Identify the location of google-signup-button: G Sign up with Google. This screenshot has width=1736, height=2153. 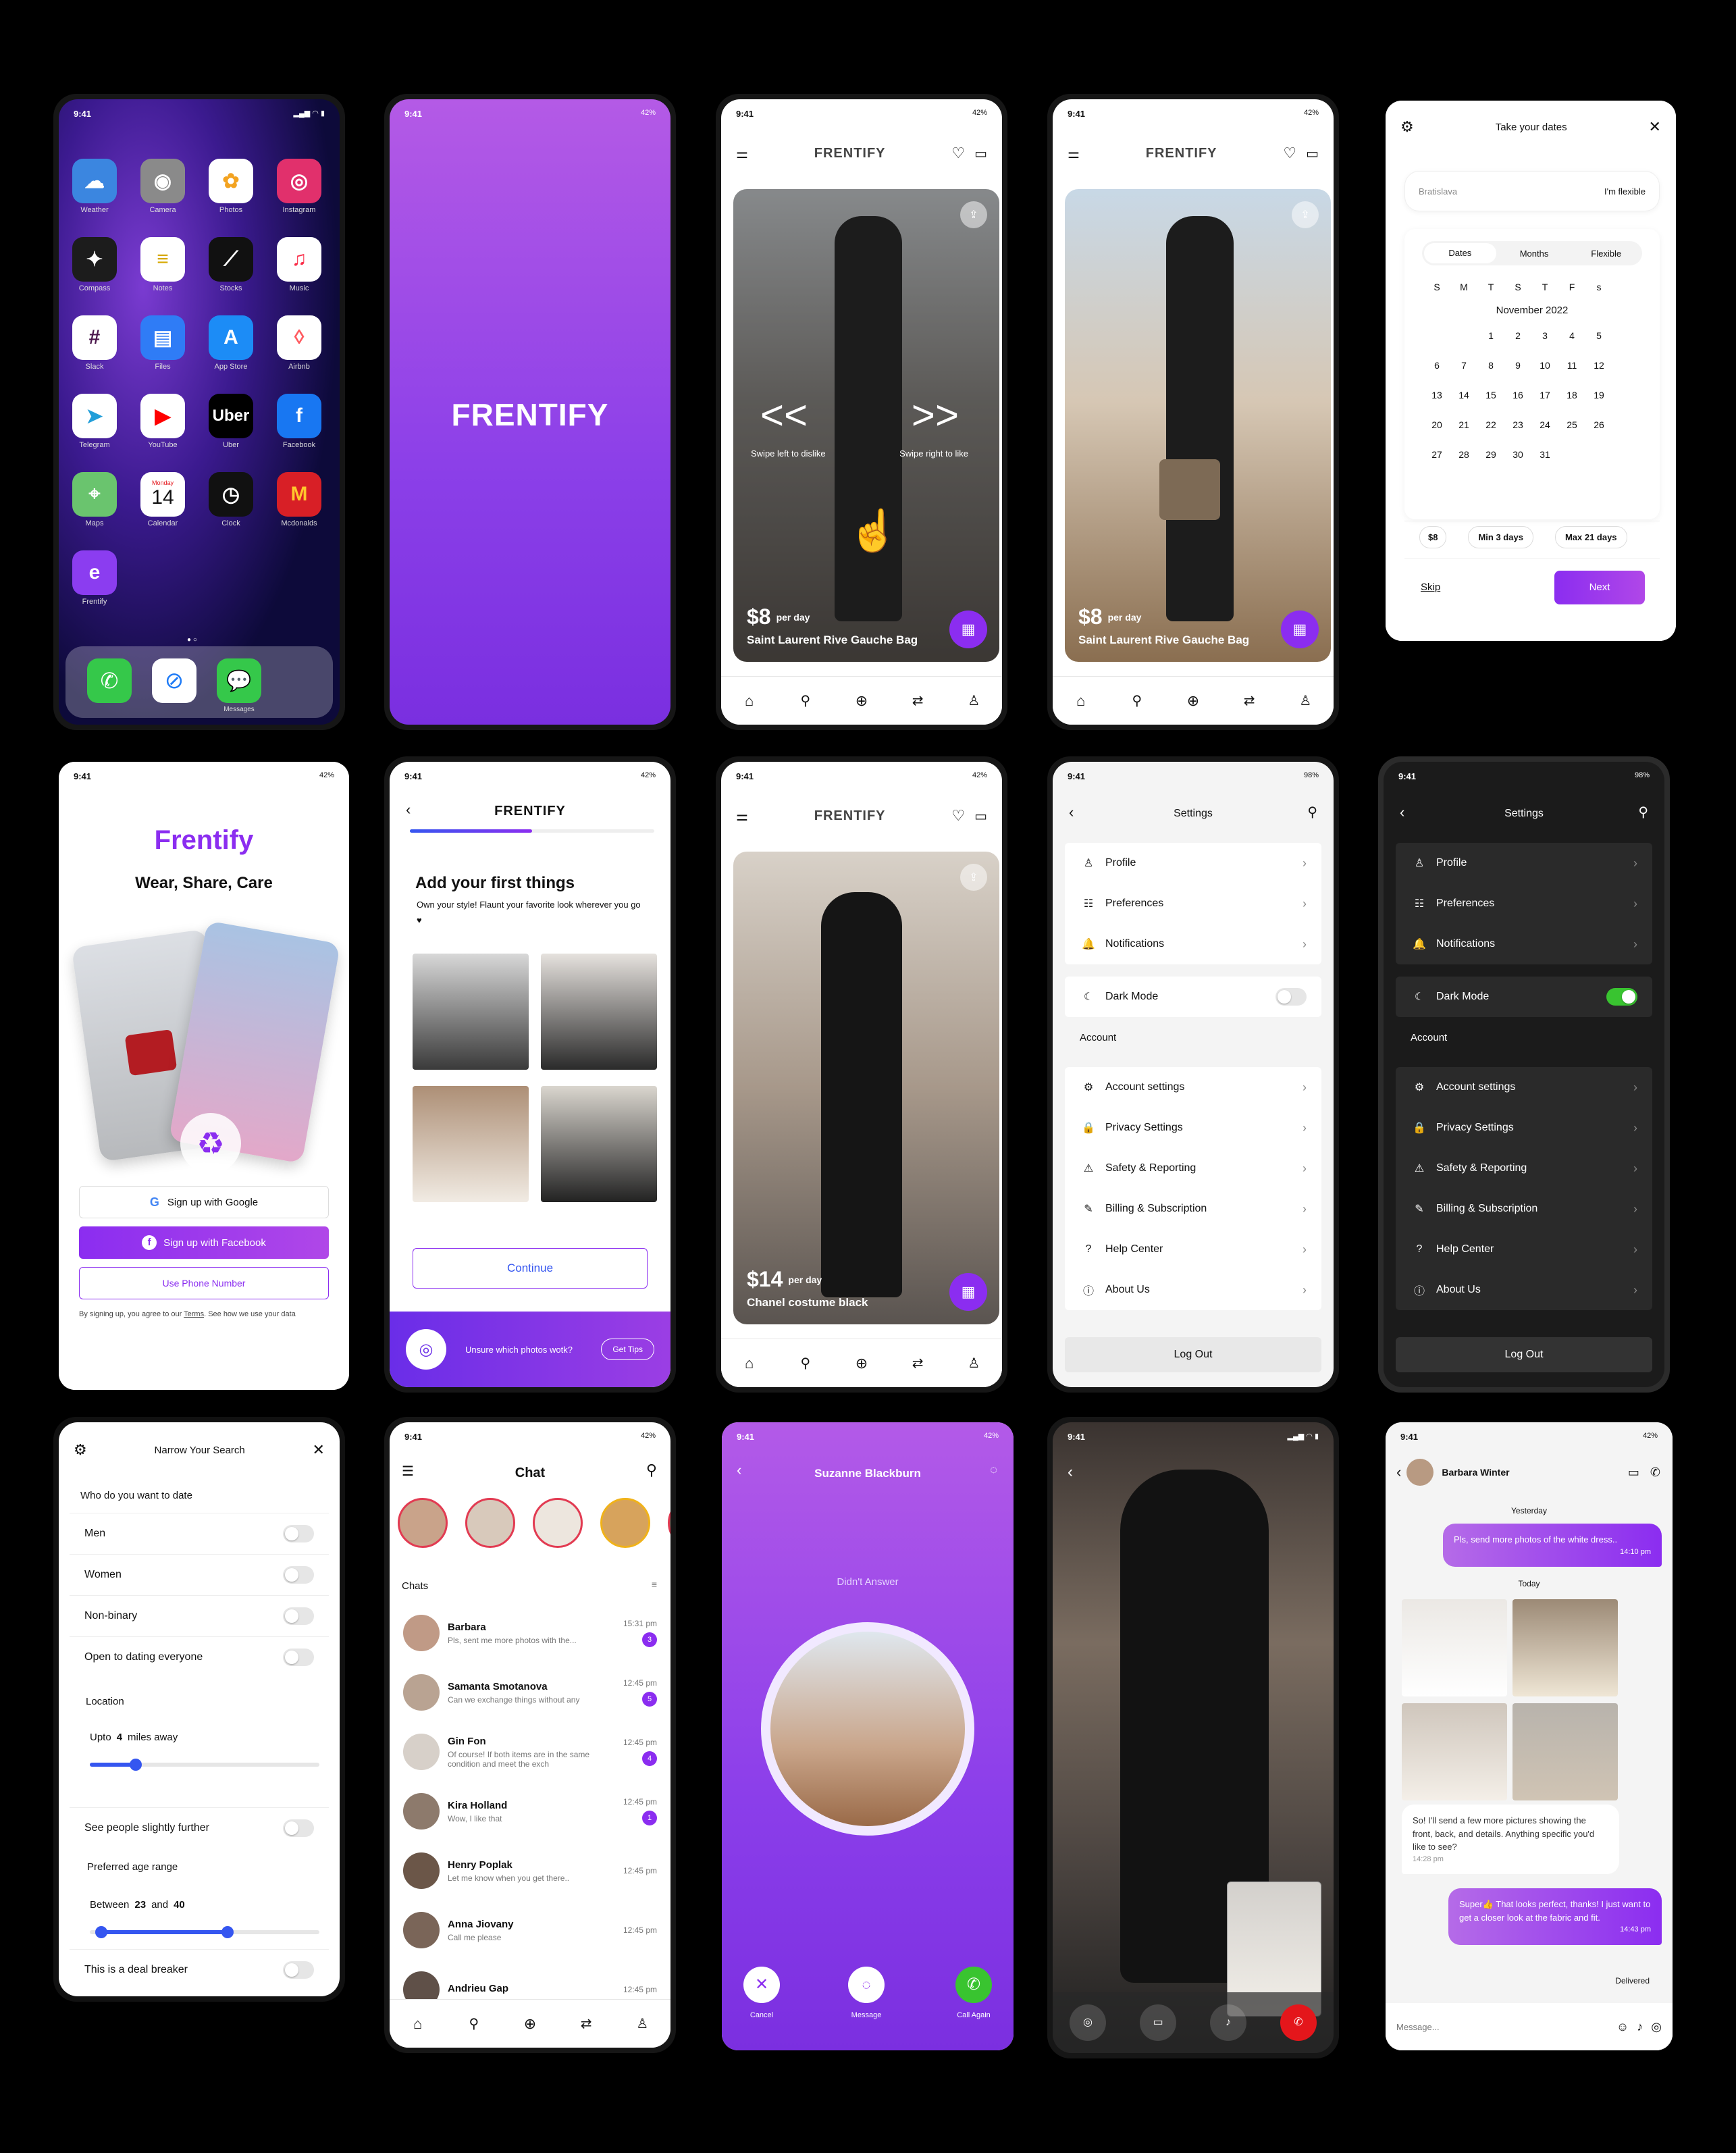
(204, 1202).